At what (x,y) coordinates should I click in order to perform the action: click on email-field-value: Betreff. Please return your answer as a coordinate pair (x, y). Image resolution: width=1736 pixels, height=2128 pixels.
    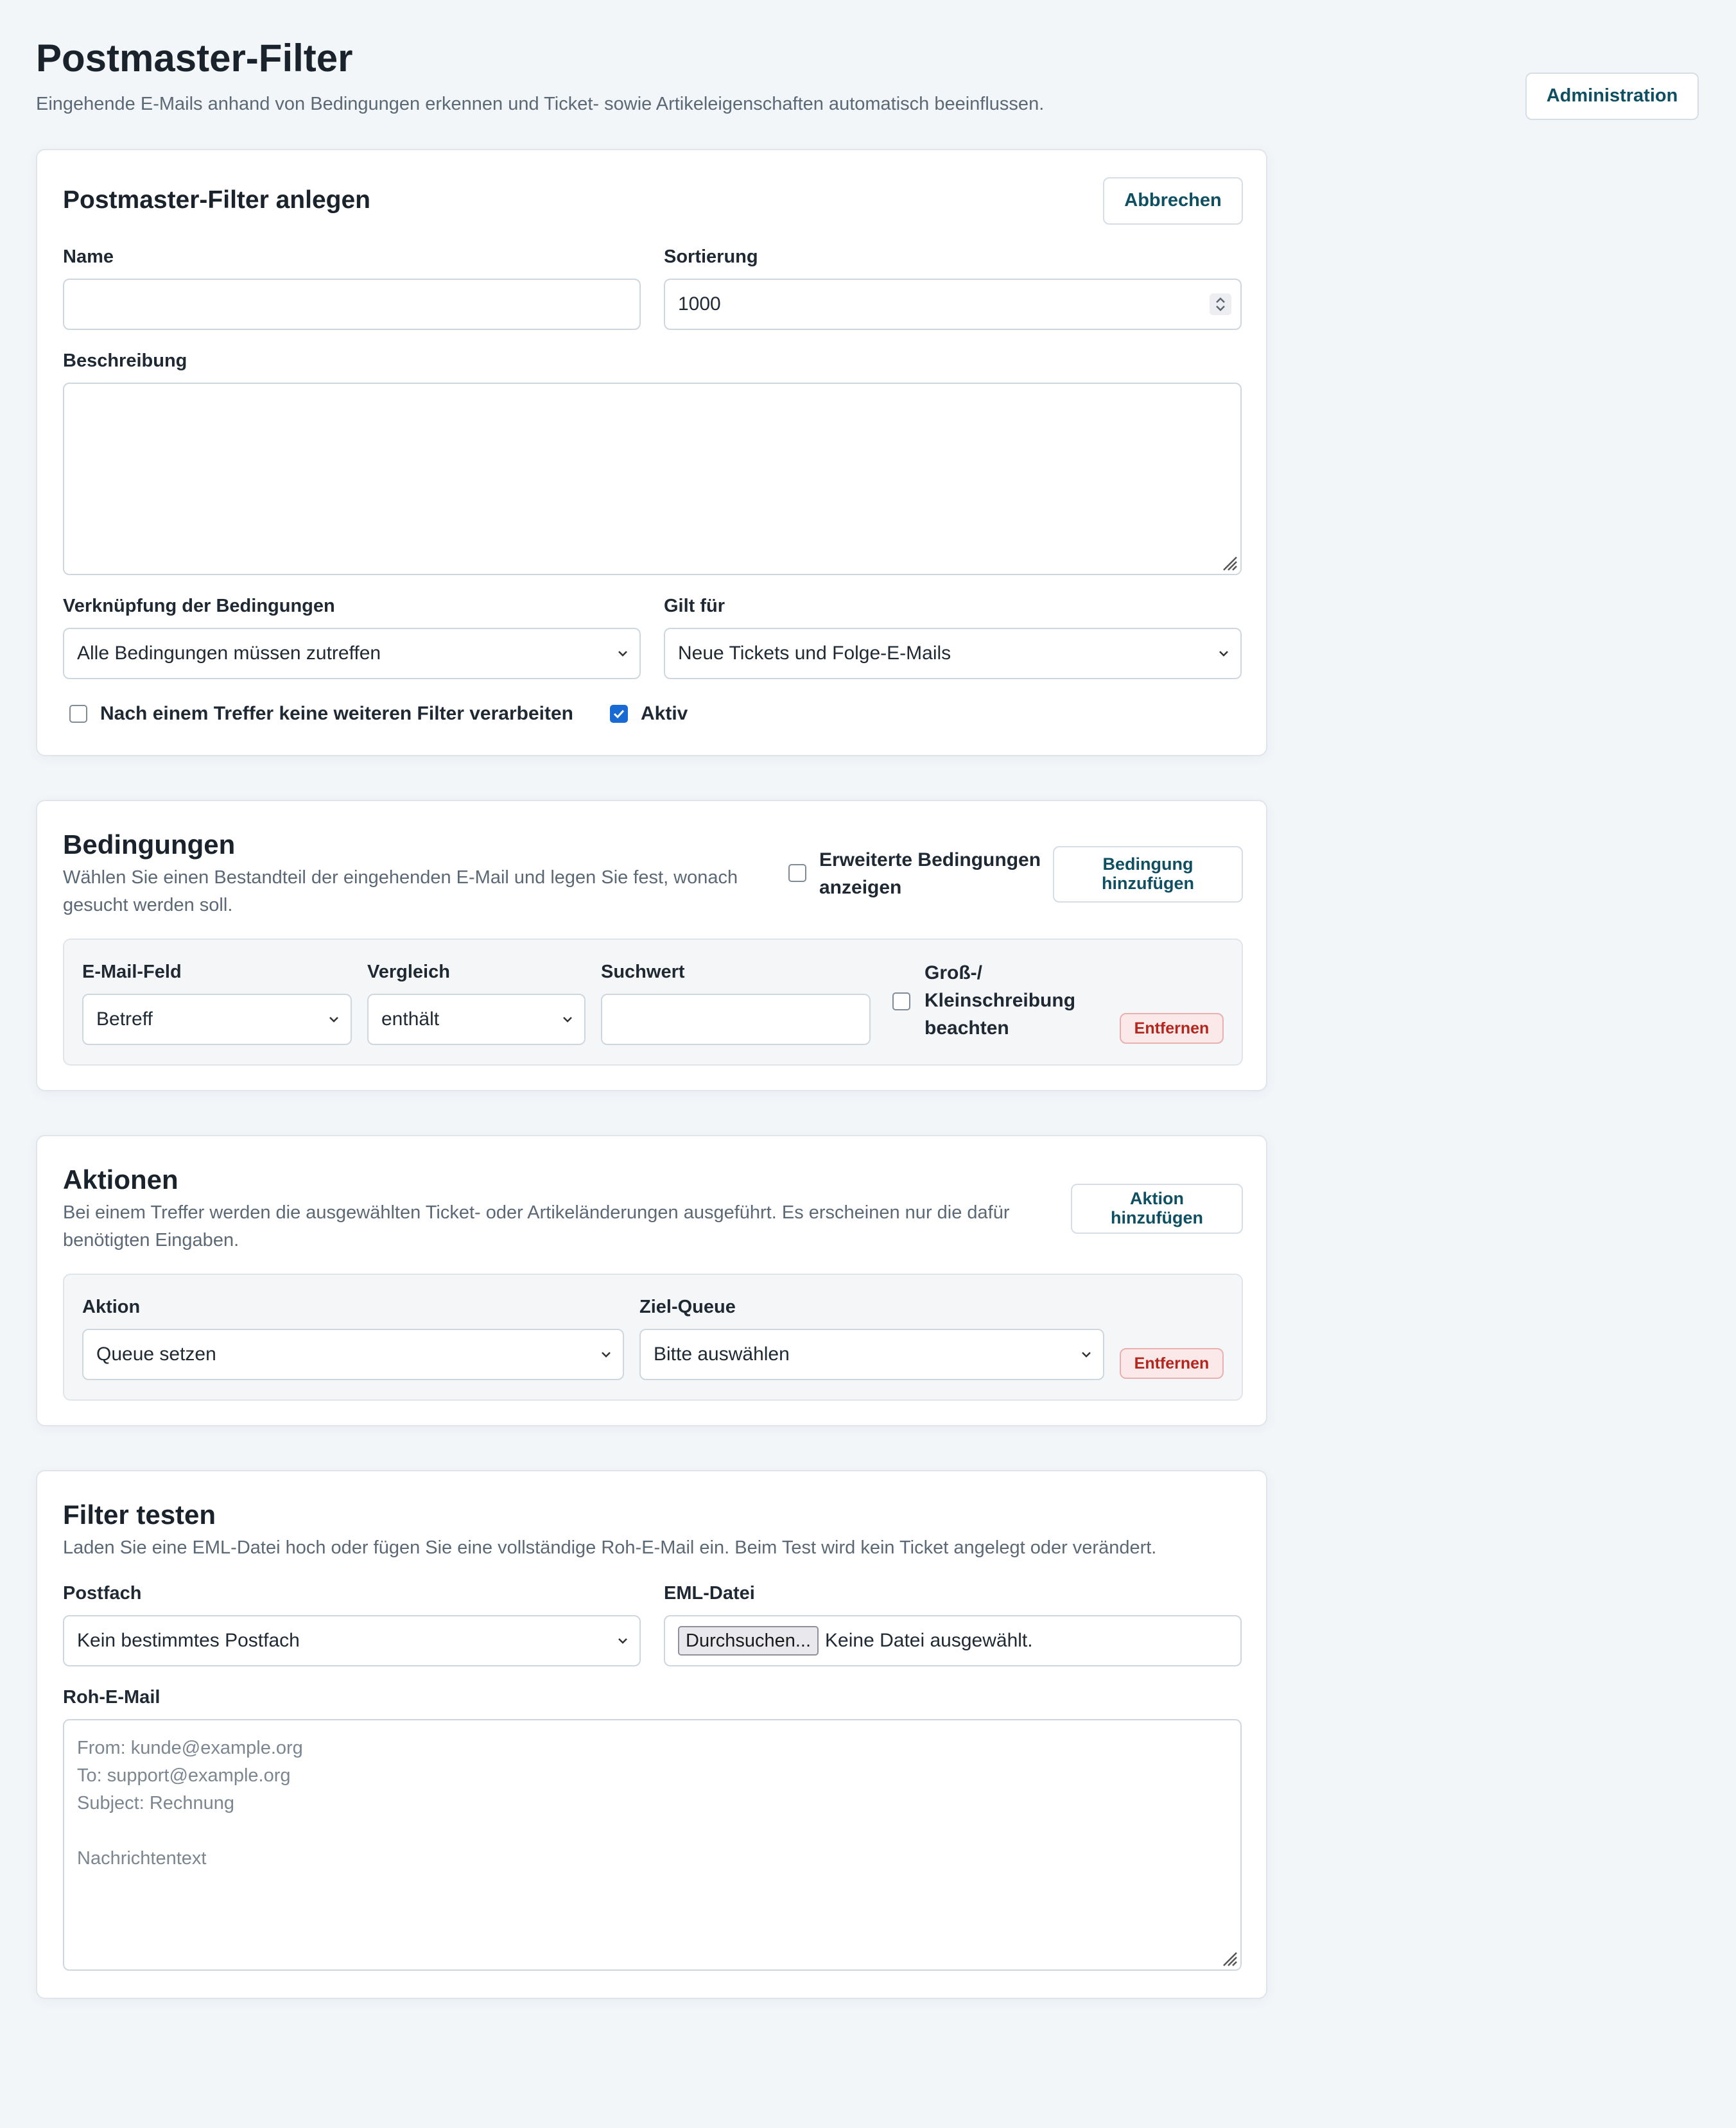
    Looking at the image, I should click on (124, 1019).